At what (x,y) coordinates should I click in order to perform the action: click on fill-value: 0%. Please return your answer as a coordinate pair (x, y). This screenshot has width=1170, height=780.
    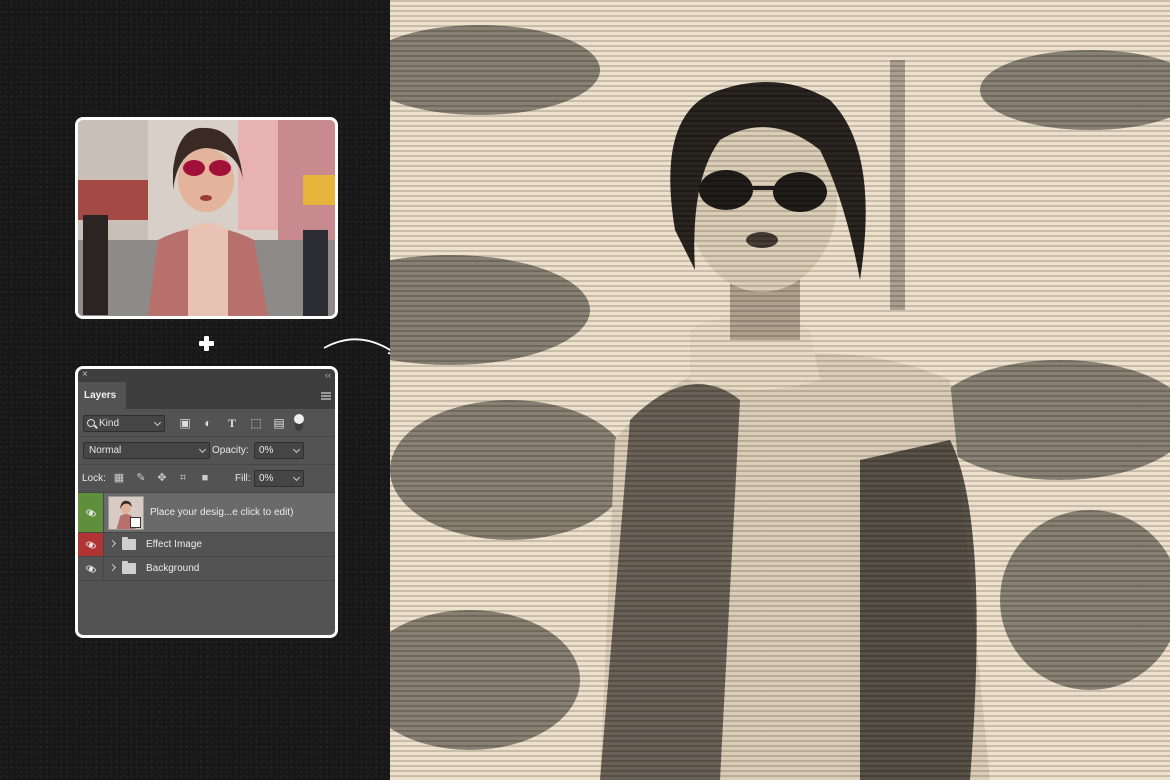
    Looking at the image, I should click on (266, 478).